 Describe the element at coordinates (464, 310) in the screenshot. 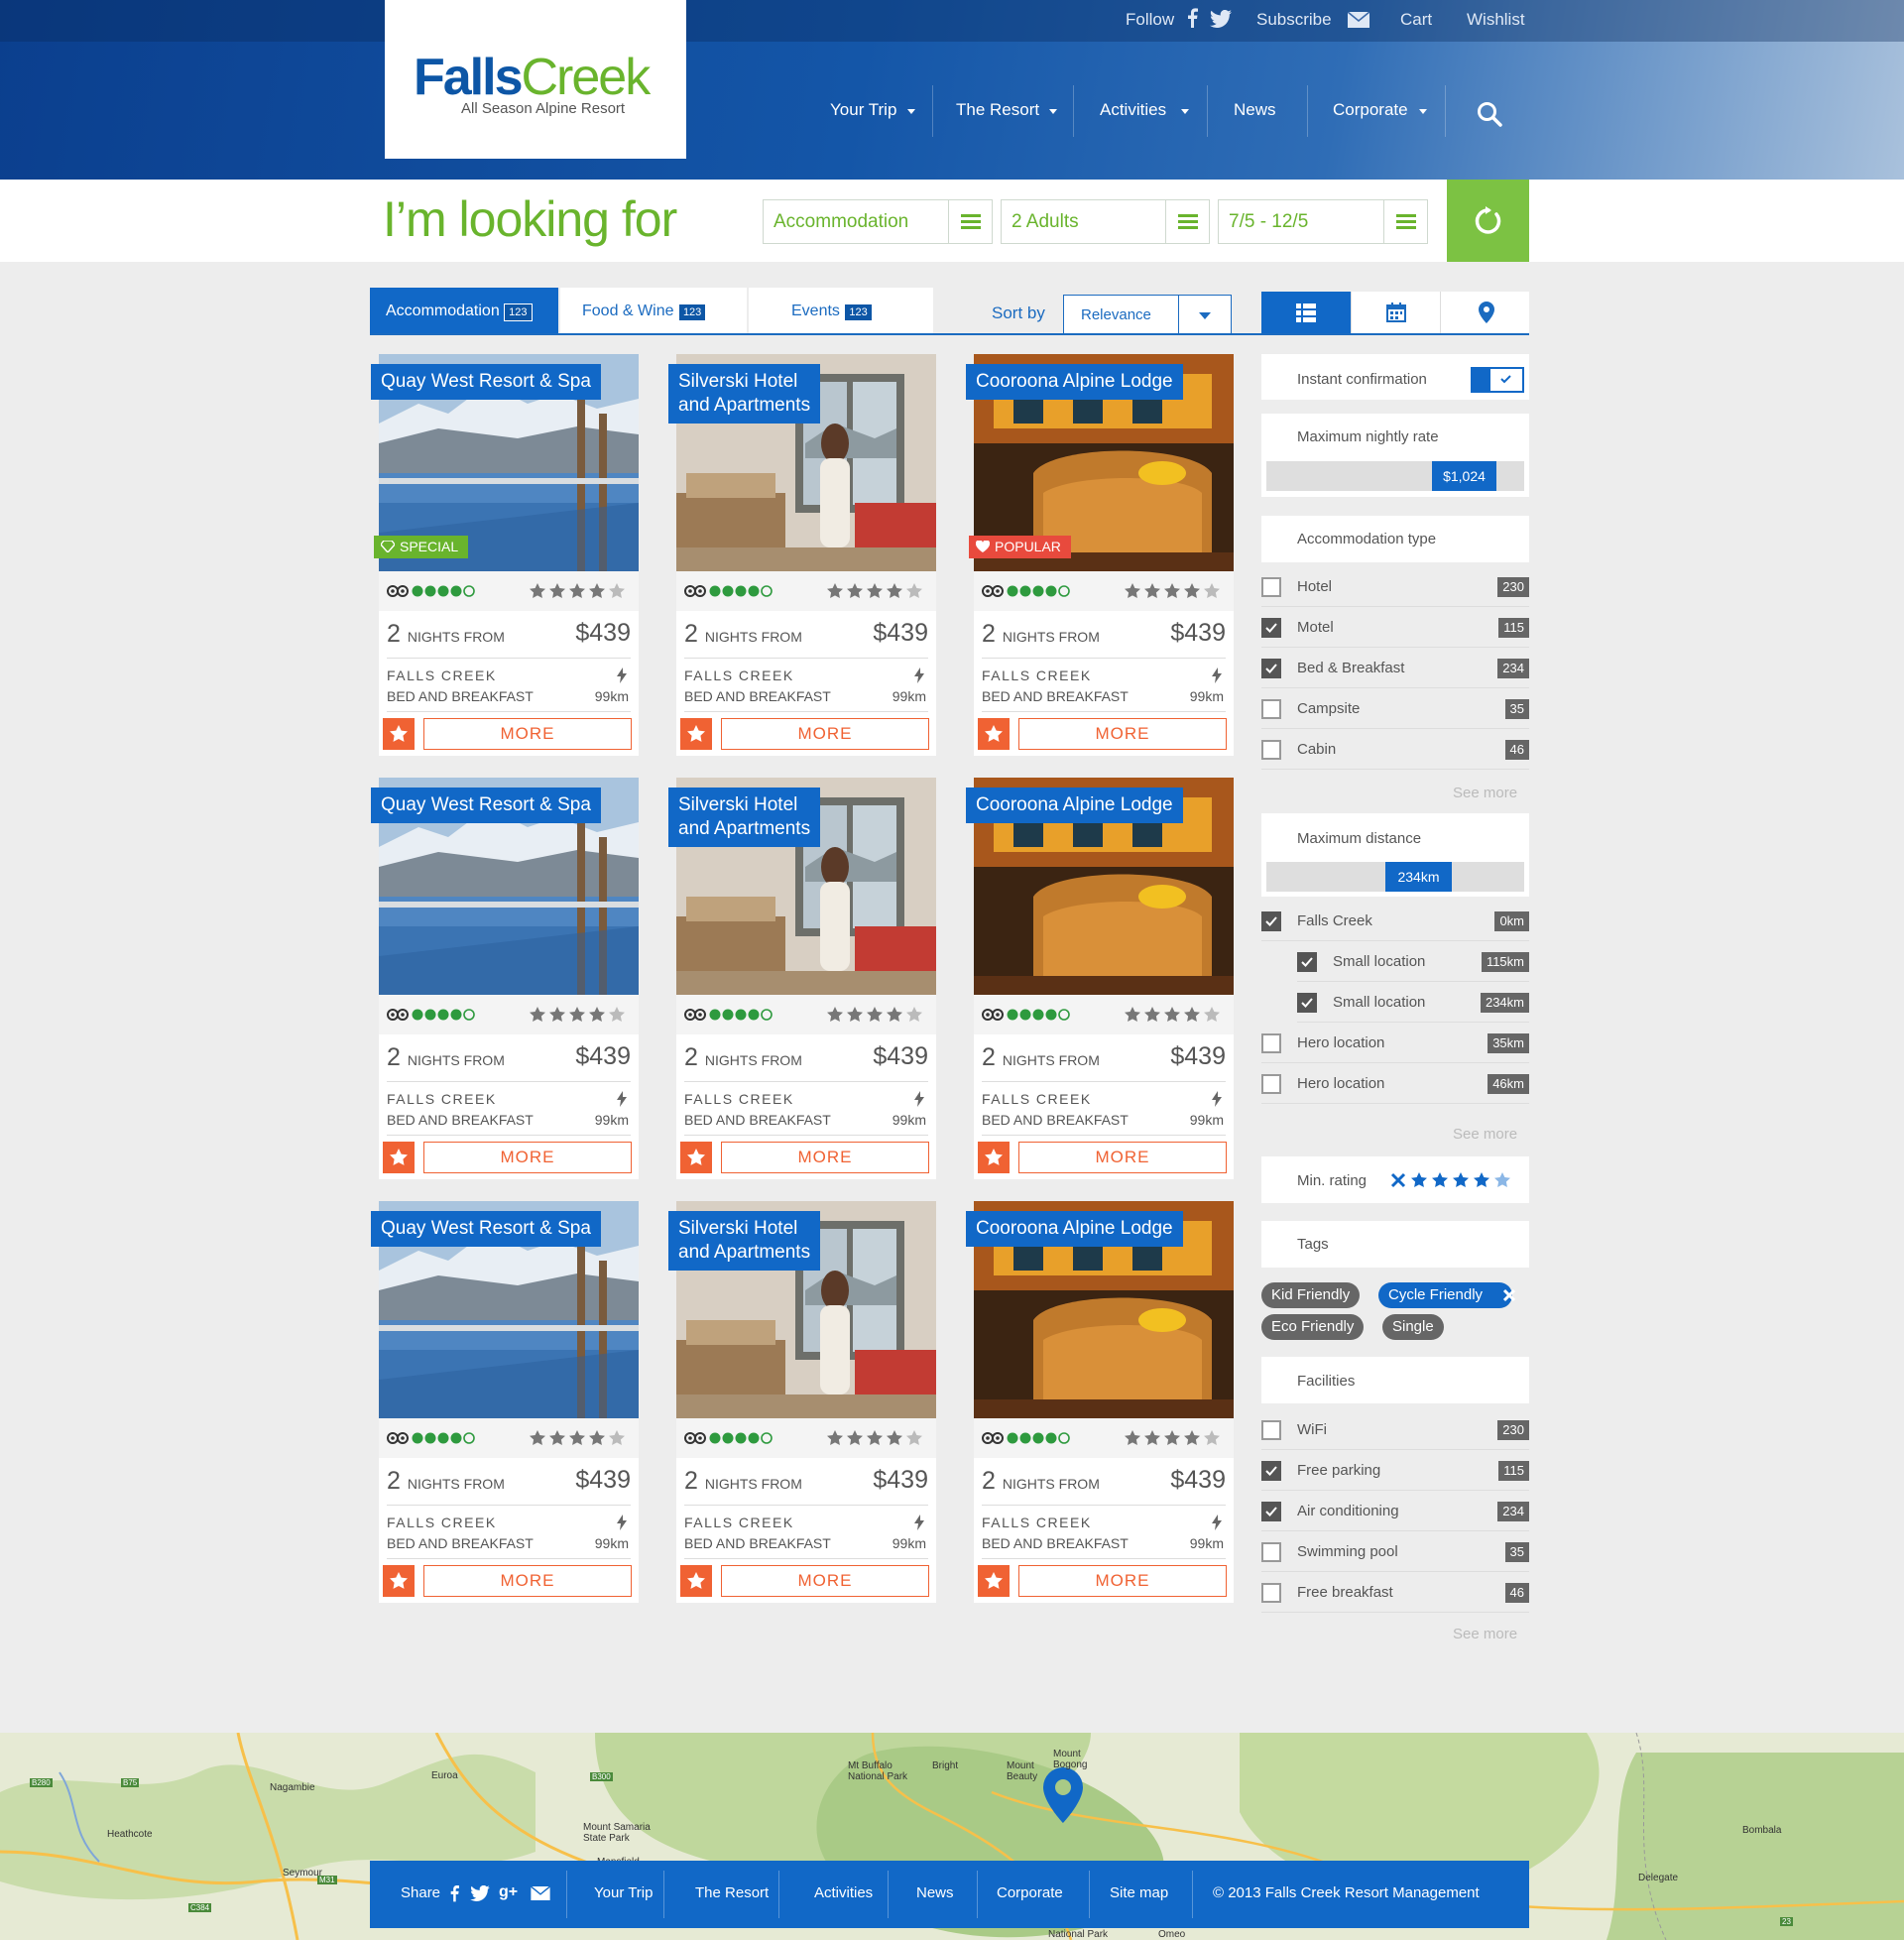

I see `tab-accommodation: Accommodation 123` at that location.